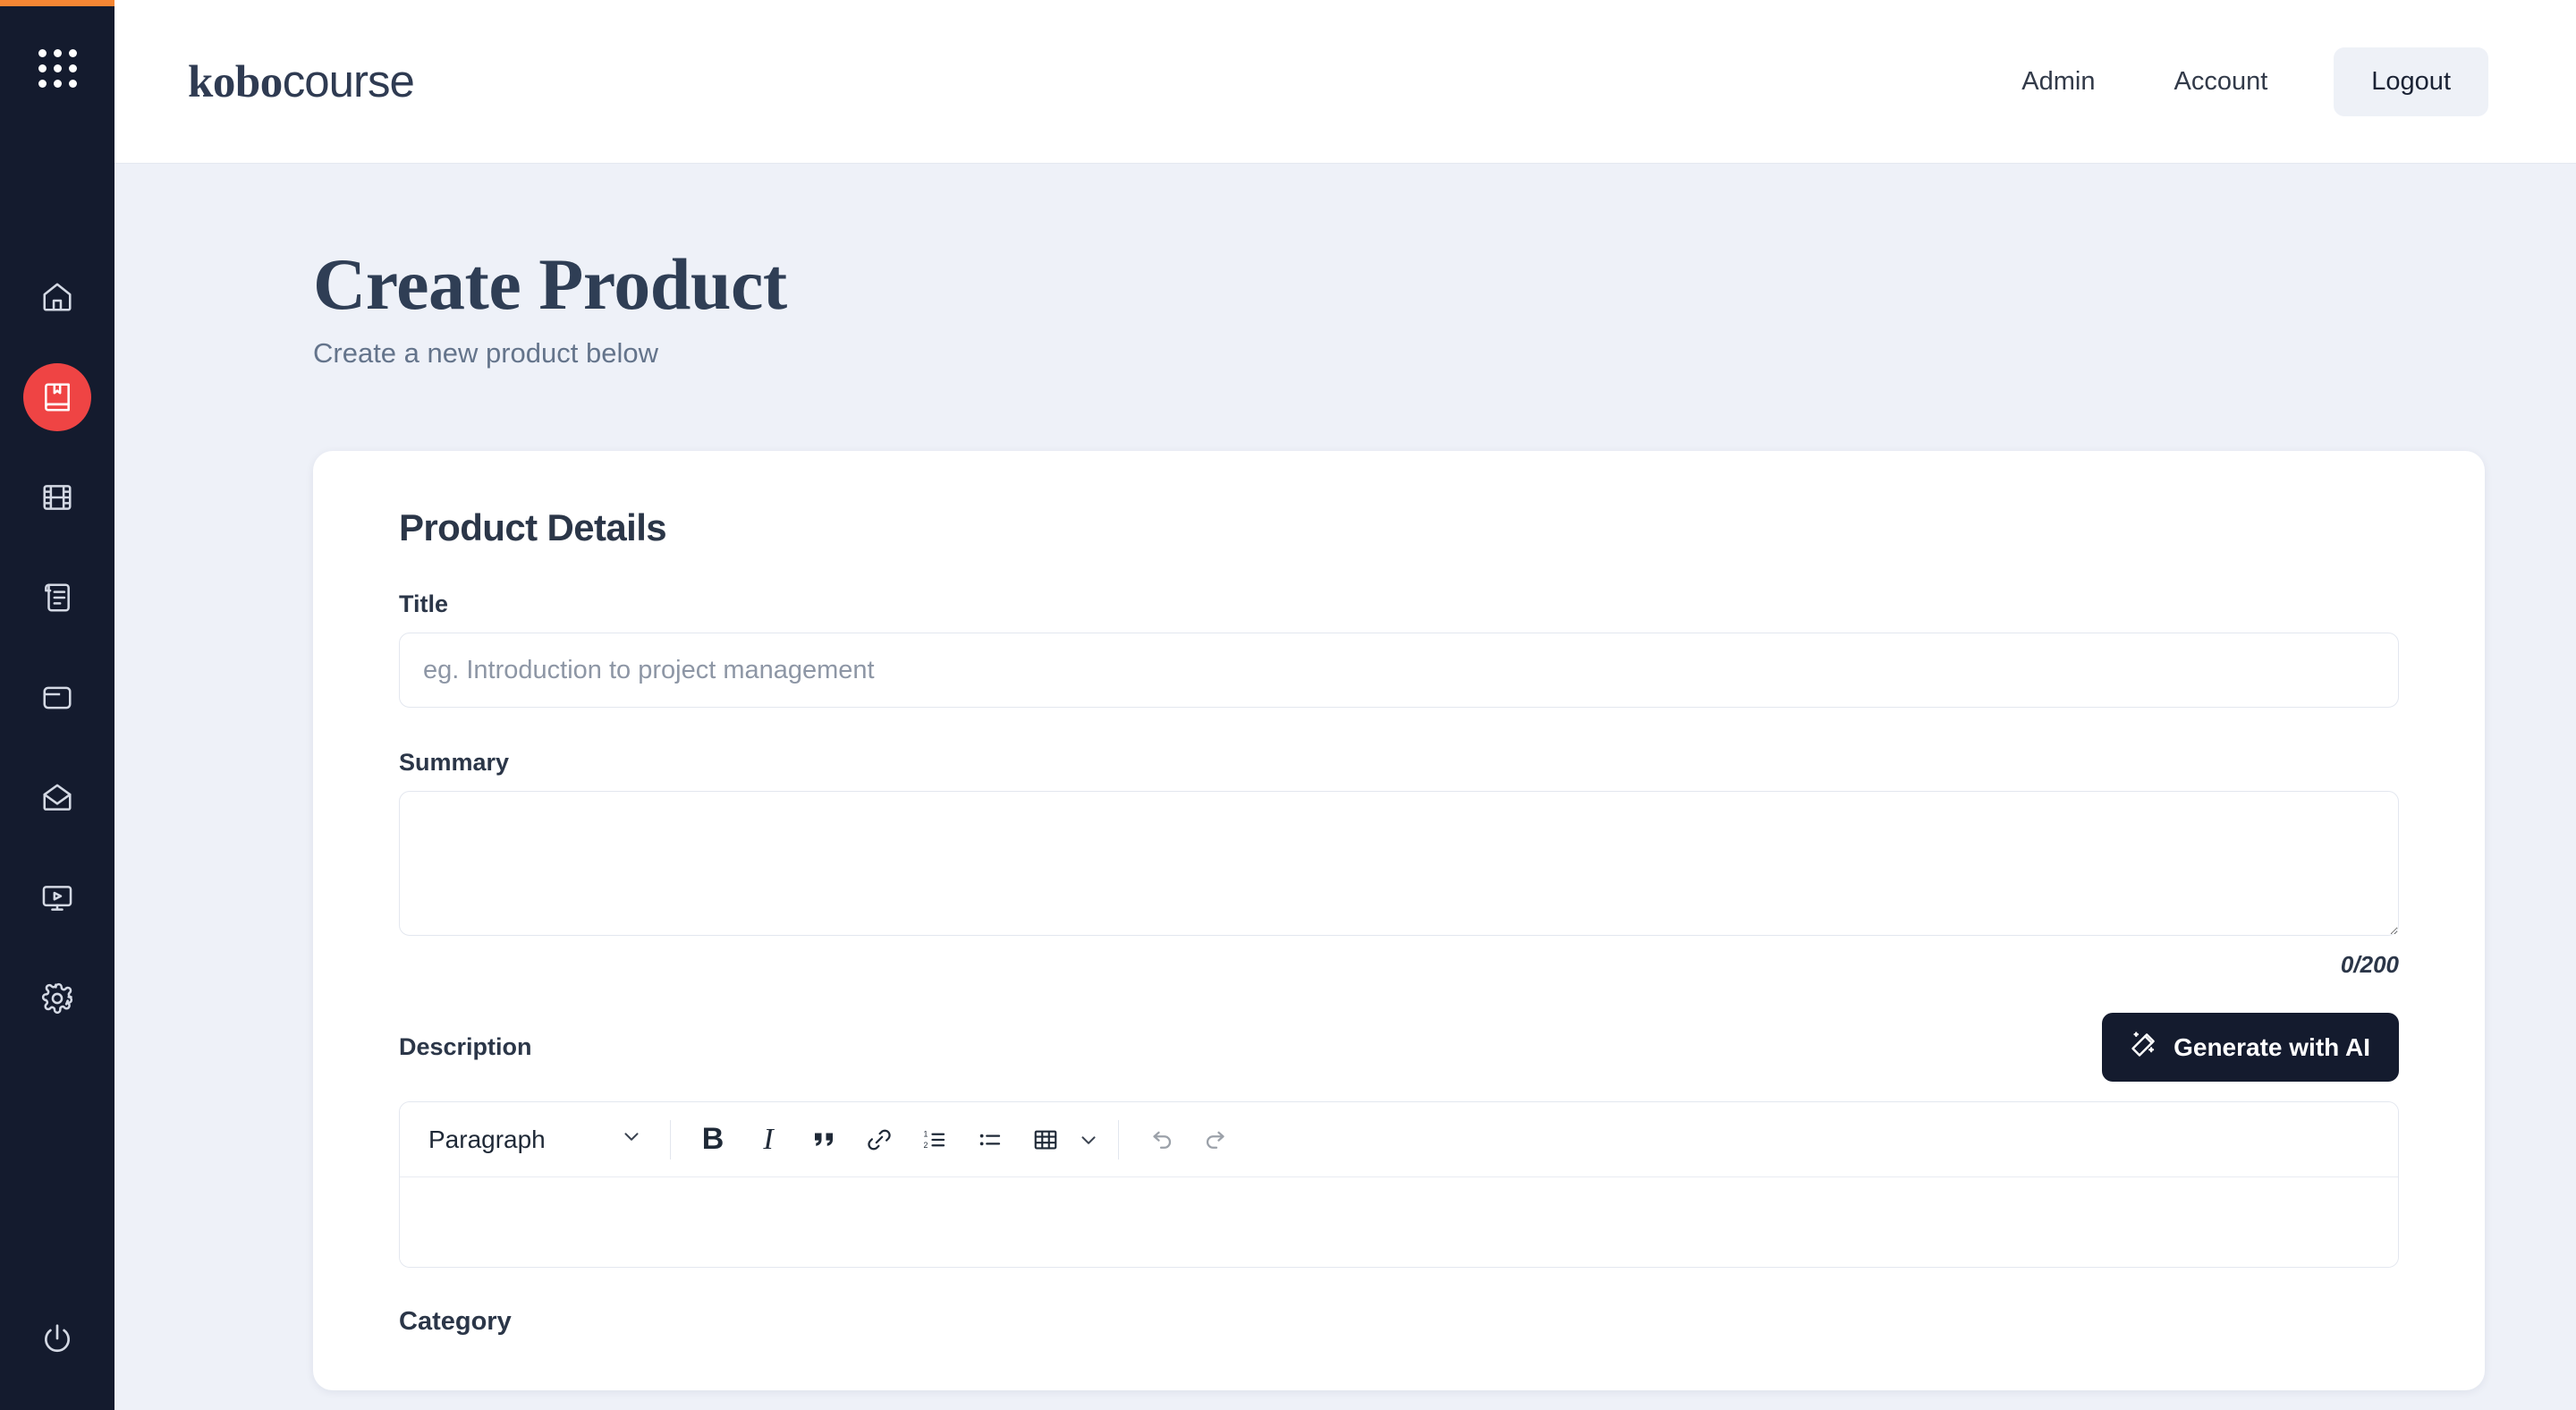  What do you see at coordinates (879, 1140) in the screenshot?
I see `link-button` at bounding box center [879, 1140].